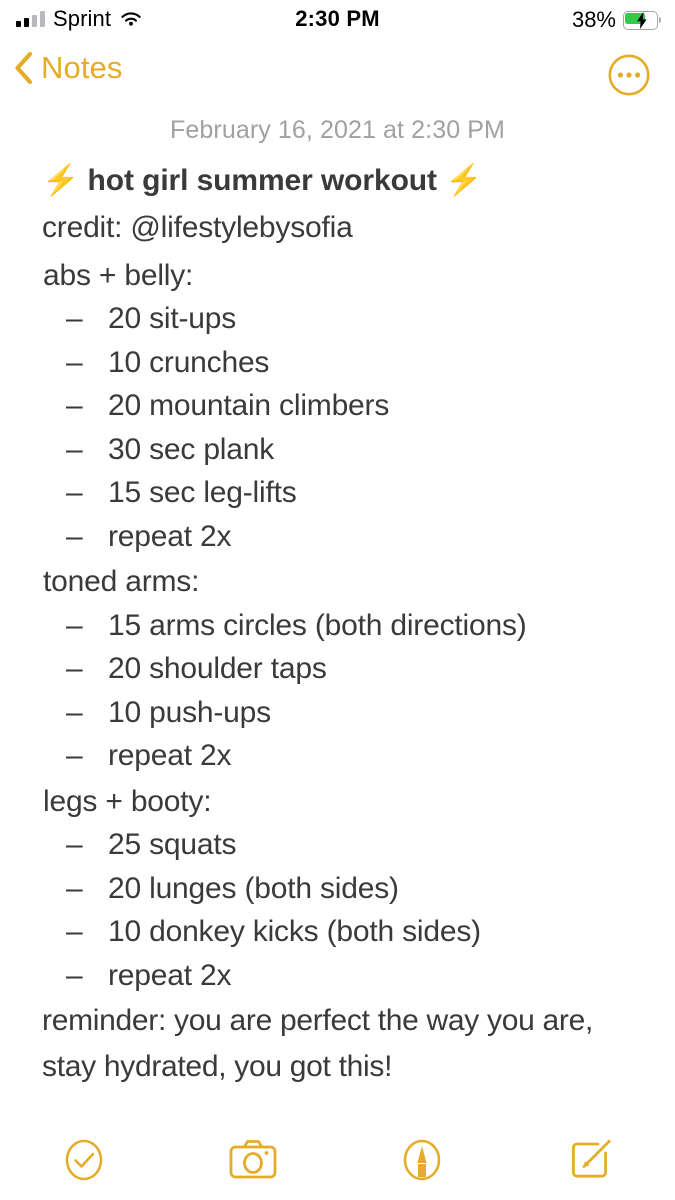 This screenshot has width=675, height=1200. I want to click on note-list-item: –20 lunges (both sides), so click(337, 889).